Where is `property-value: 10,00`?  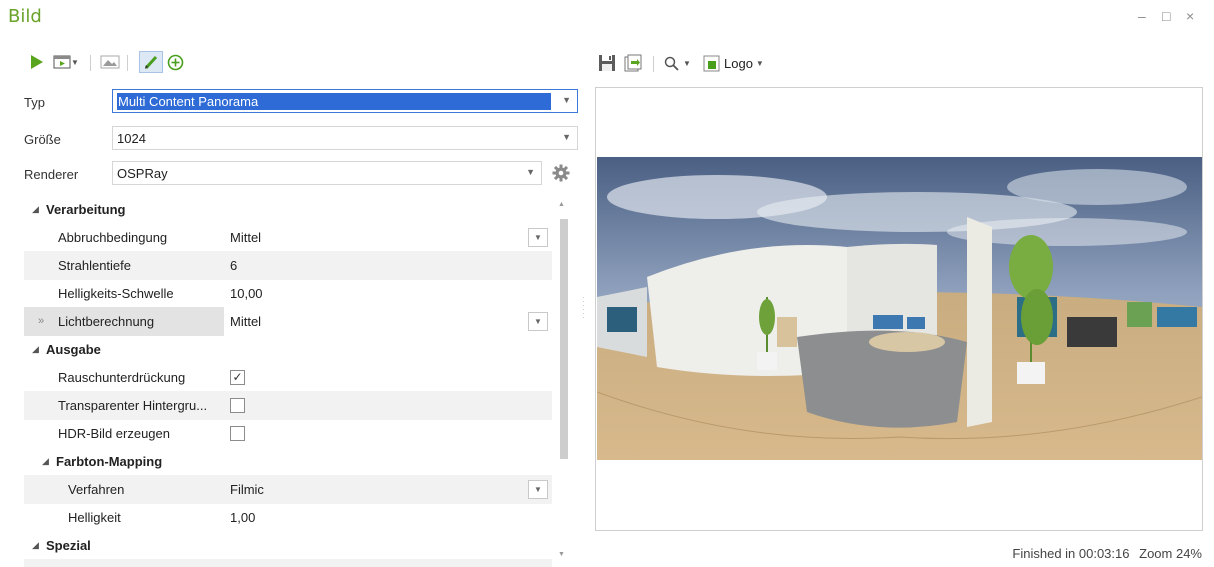 property-value: 10,00 is located at coordinates (246, 293).